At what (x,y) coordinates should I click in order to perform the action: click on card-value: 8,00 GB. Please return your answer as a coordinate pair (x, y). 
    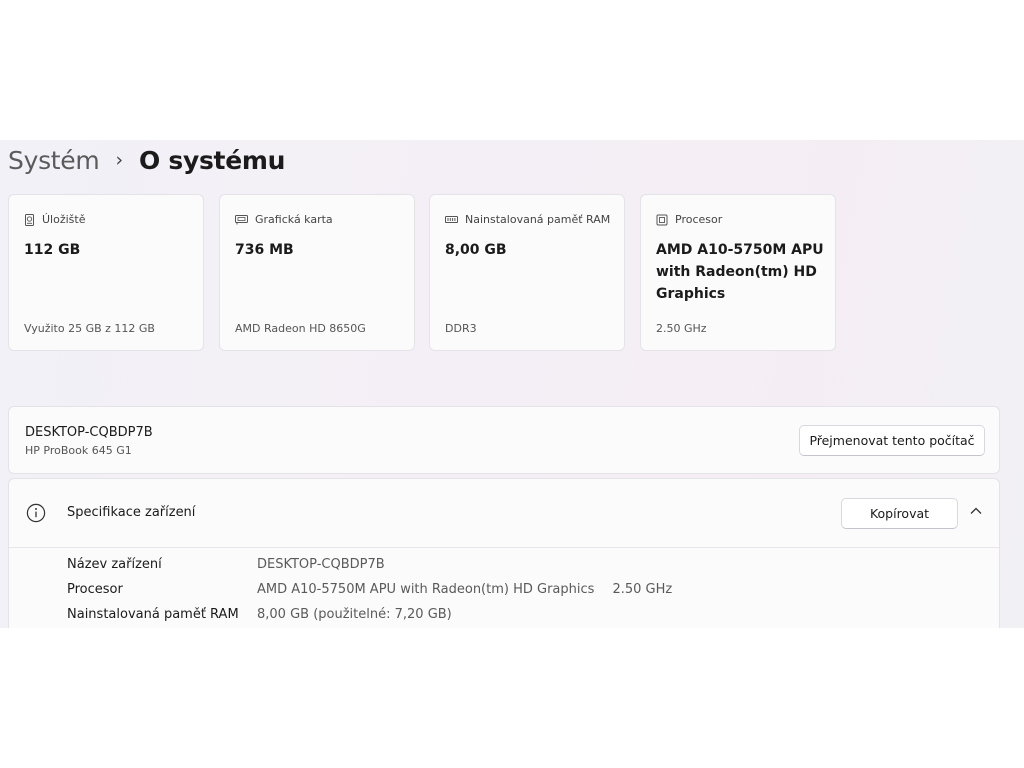
    Looking at the image, I should click on (476, 250).